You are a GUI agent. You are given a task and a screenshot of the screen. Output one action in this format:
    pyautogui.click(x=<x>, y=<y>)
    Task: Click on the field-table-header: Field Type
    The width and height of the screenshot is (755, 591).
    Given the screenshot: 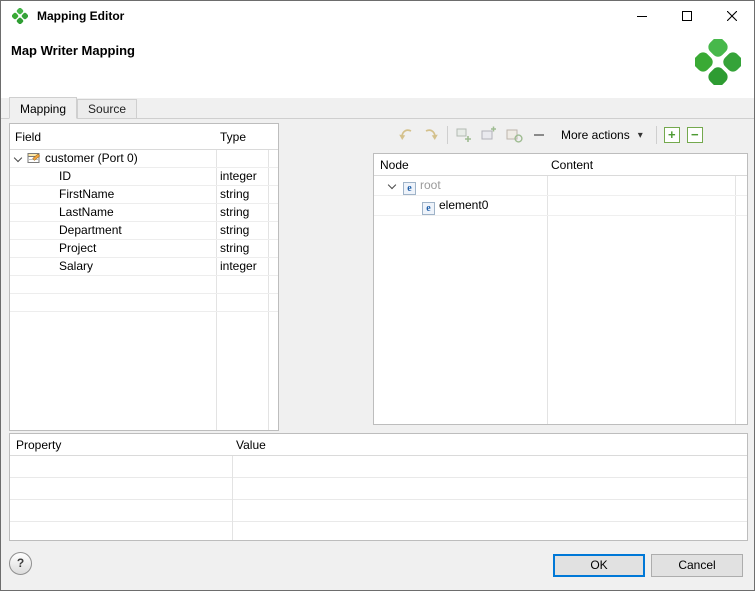 What is the action you would take?
    pyautogui.click(x=144, y=137)
    